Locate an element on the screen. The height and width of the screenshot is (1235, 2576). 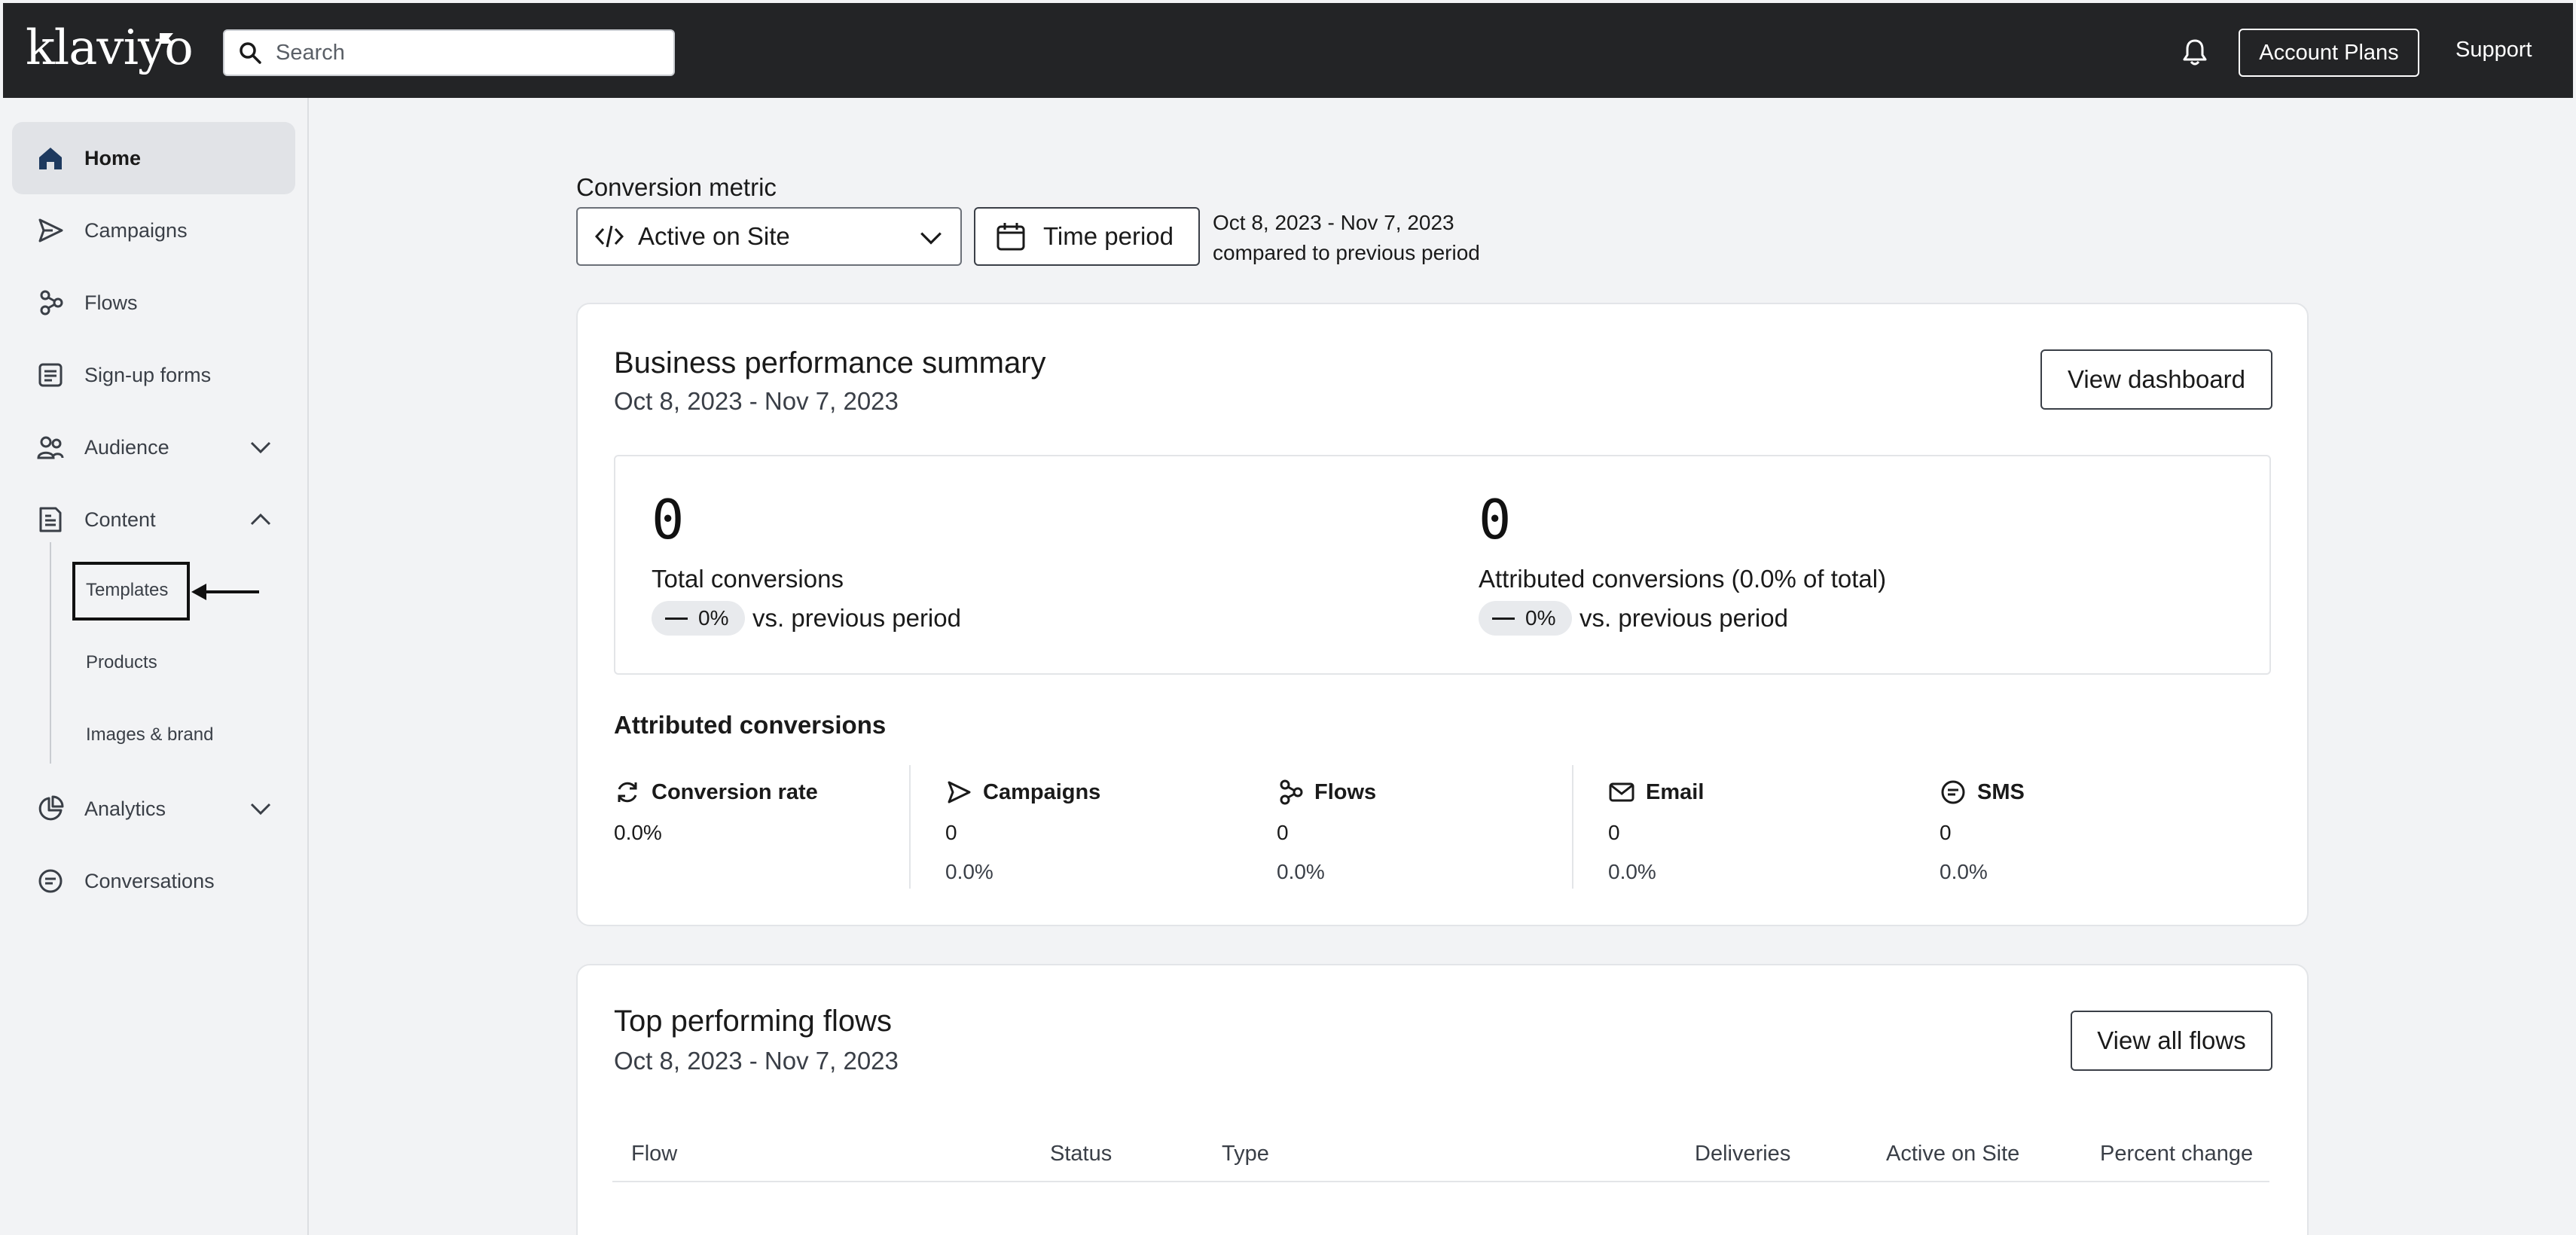
attr-col-campaigns: Campaigns 0 0.0% is located at coordinates (1023, 832).